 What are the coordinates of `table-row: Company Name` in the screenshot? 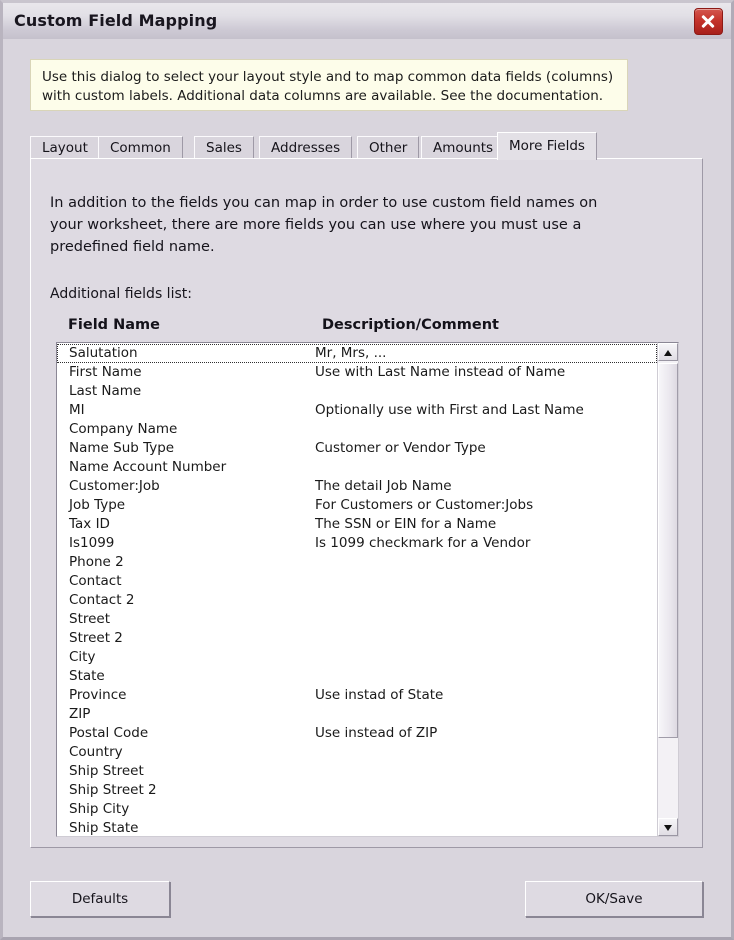 It's located at (357, 429).